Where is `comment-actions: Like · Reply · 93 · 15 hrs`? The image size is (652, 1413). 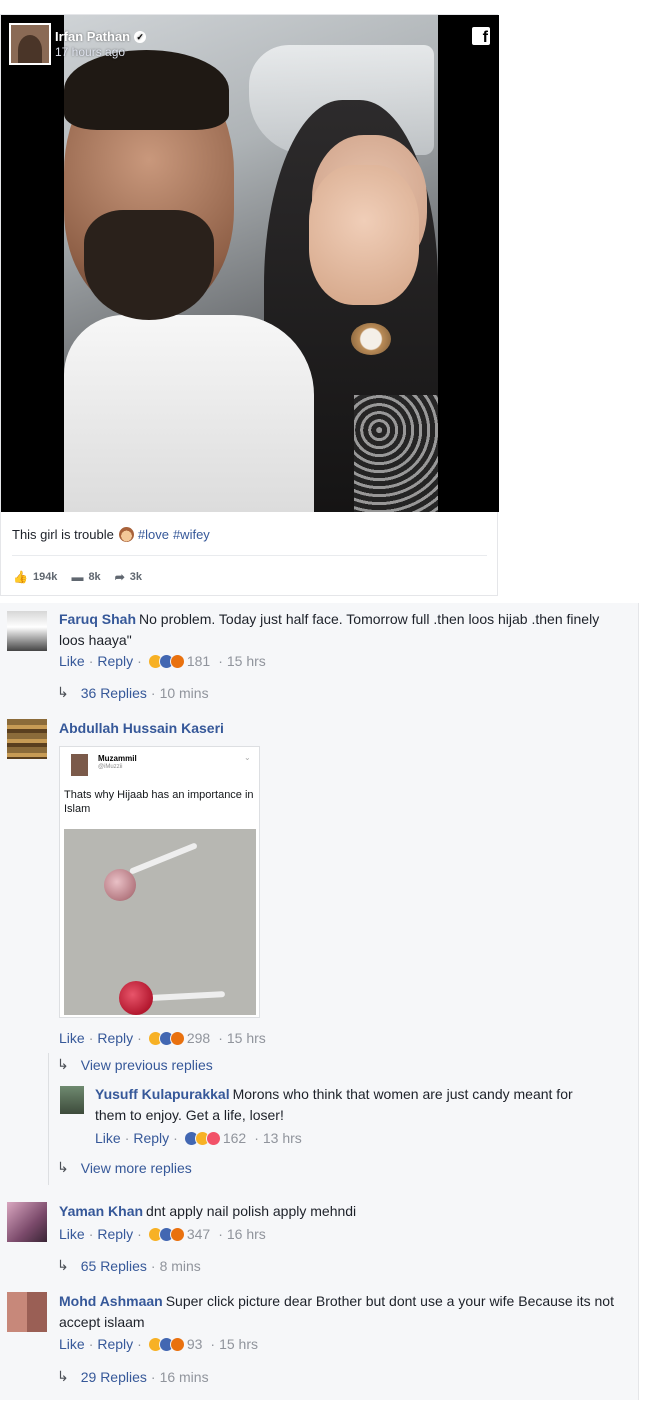 comment-actions: Like · Reply · 93 · 15 hrs is located at coordinates (158, 1344).